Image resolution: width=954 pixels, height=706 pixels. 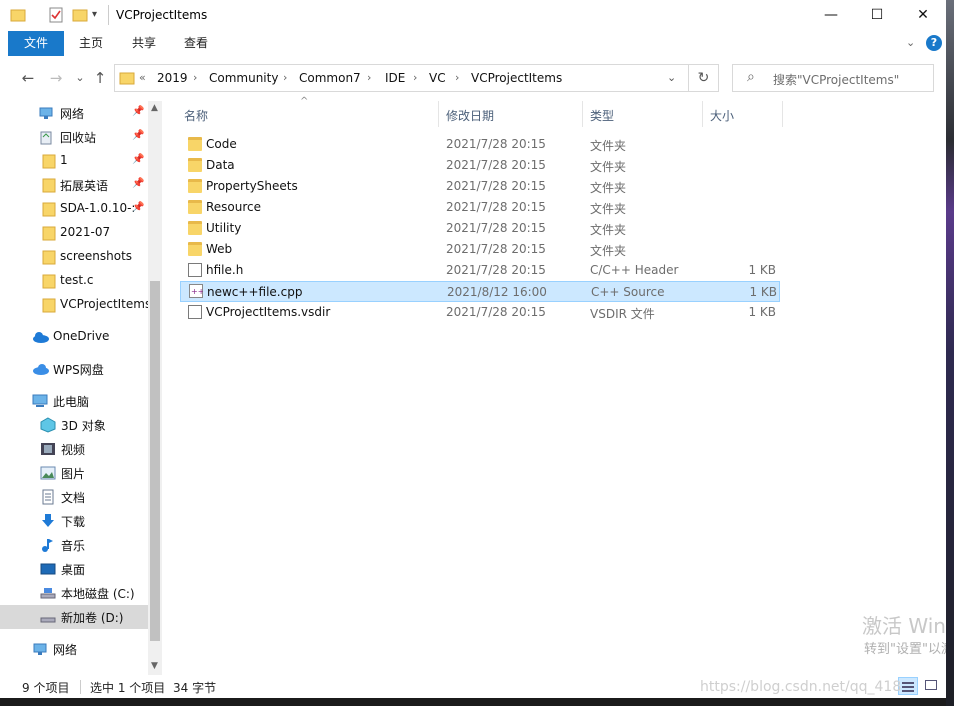 What do you see at coordinates (154, 666) in the screenshot?
I see `scroll-down-icon: ▼` at bounding box center [154, 666].